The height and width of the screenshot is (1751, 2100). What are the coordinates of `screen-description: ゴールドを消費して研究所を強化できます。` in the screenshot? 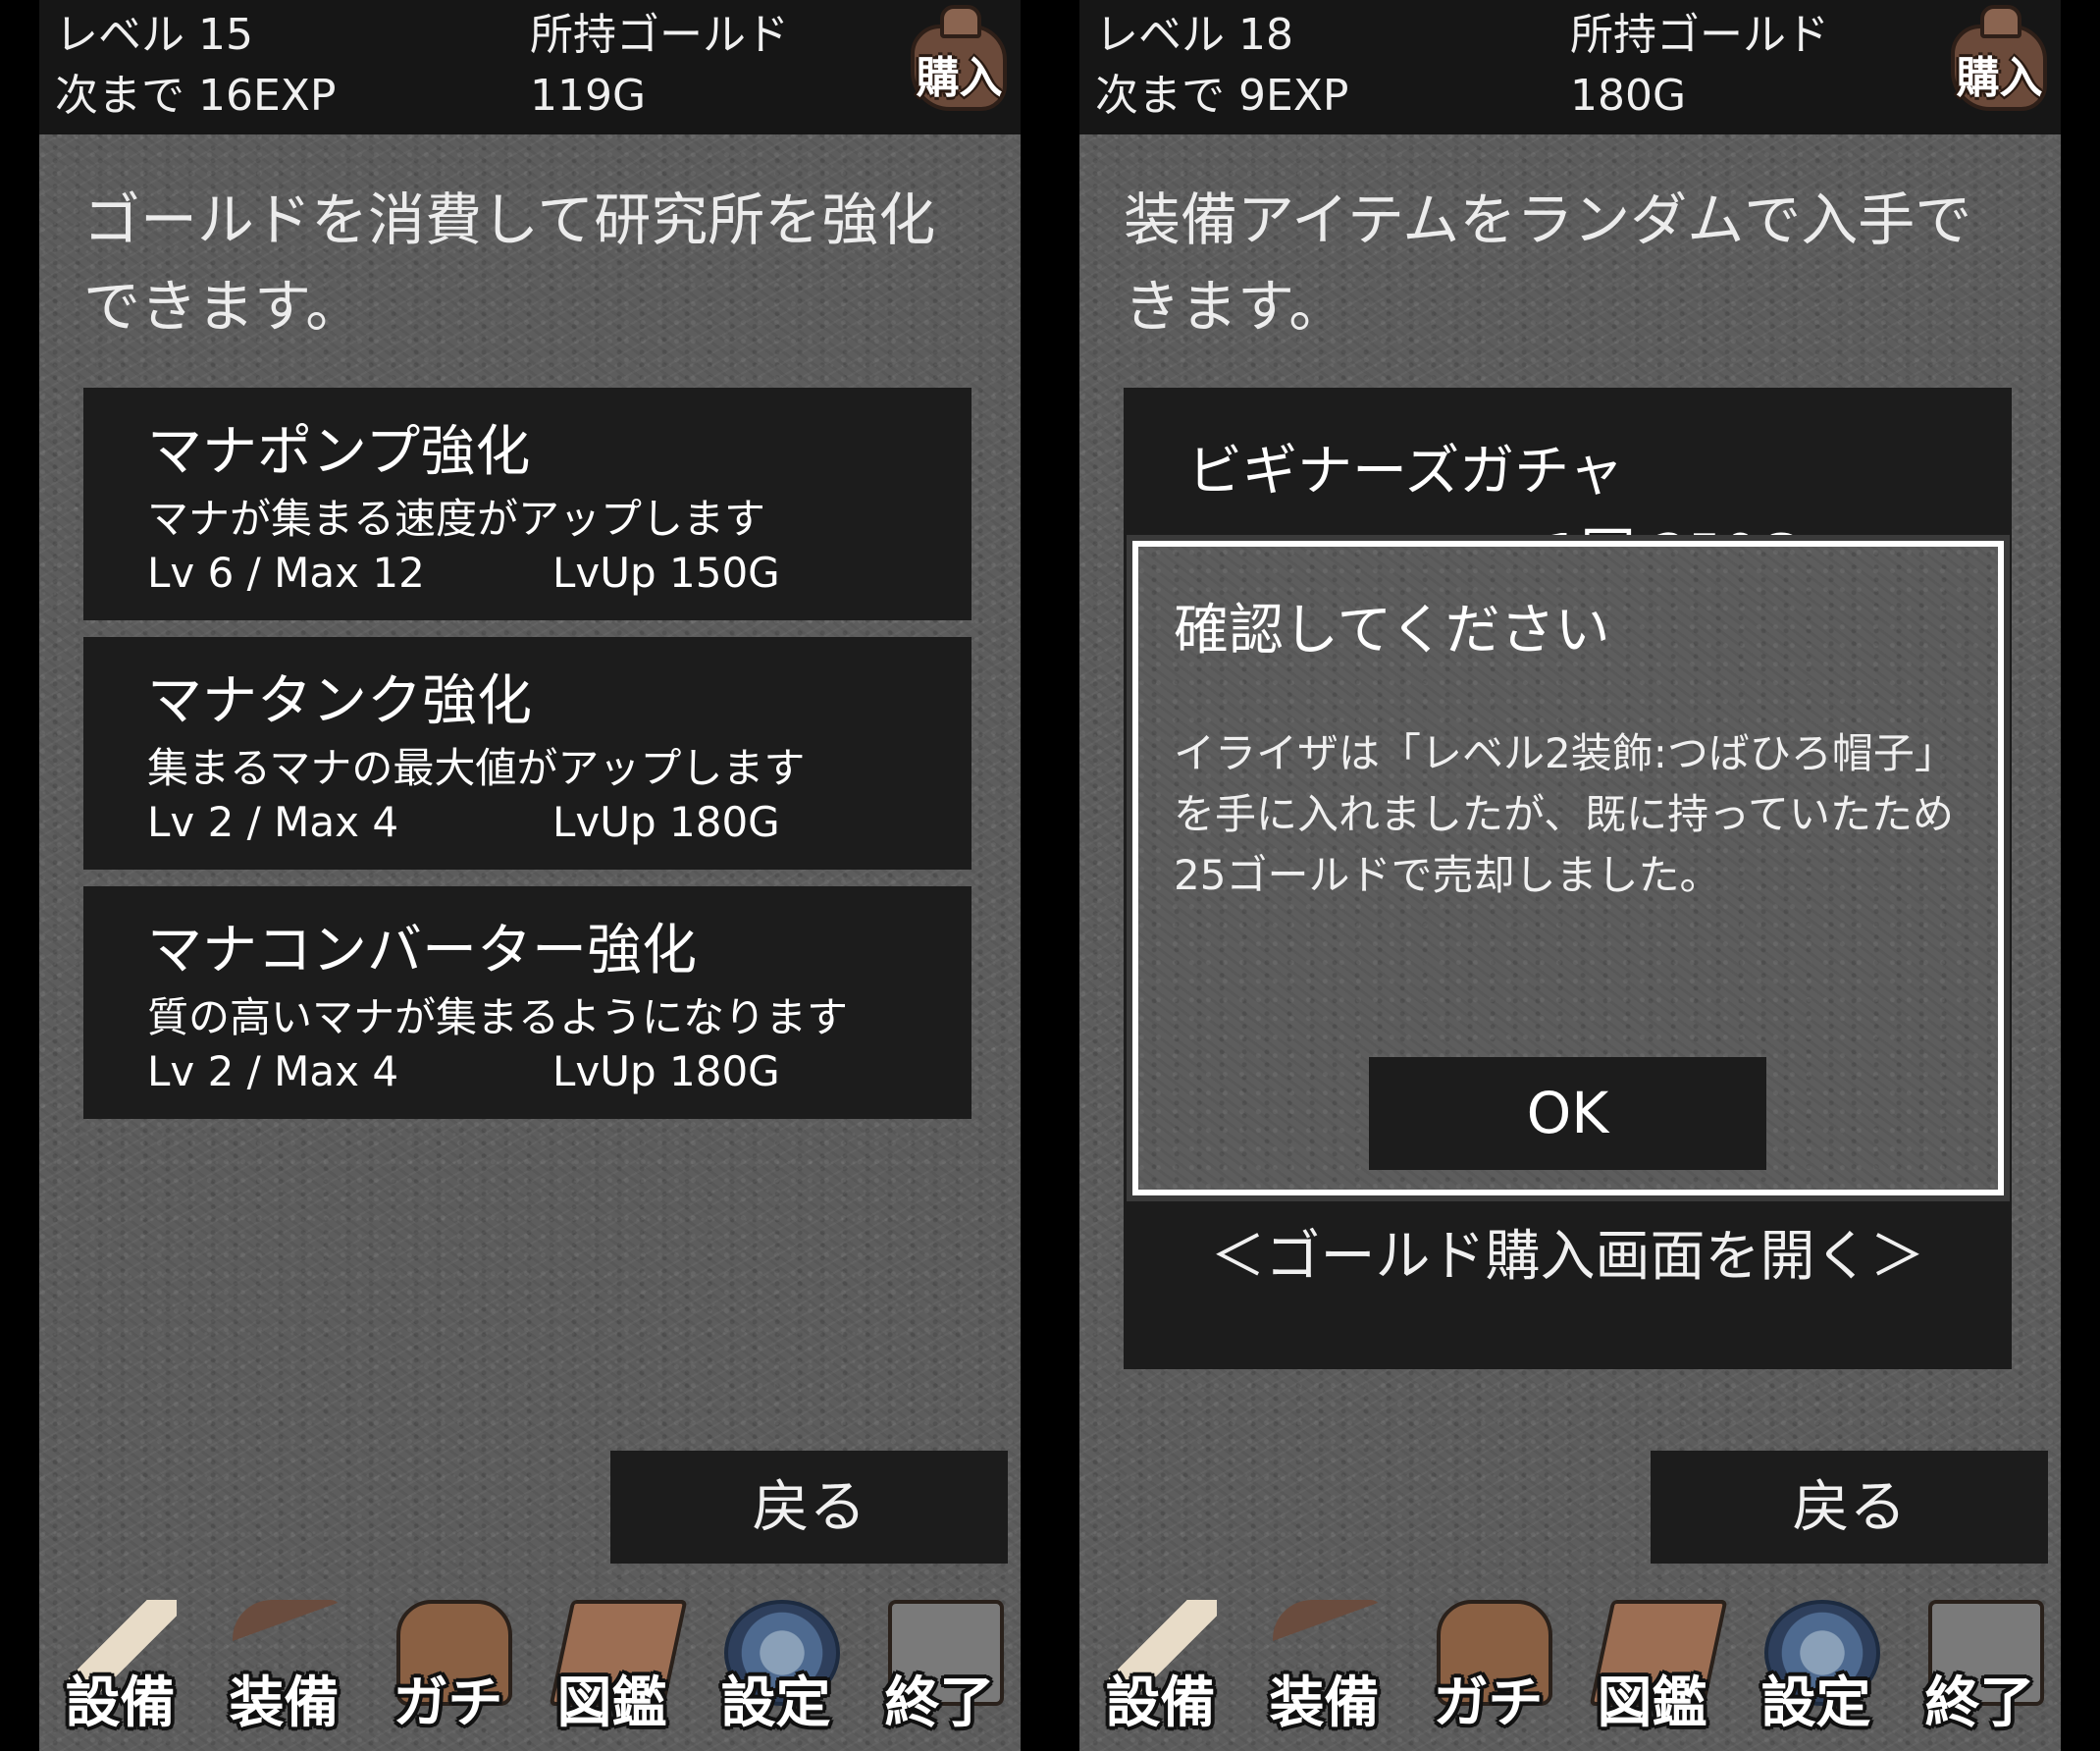 It's located at (509, 263).